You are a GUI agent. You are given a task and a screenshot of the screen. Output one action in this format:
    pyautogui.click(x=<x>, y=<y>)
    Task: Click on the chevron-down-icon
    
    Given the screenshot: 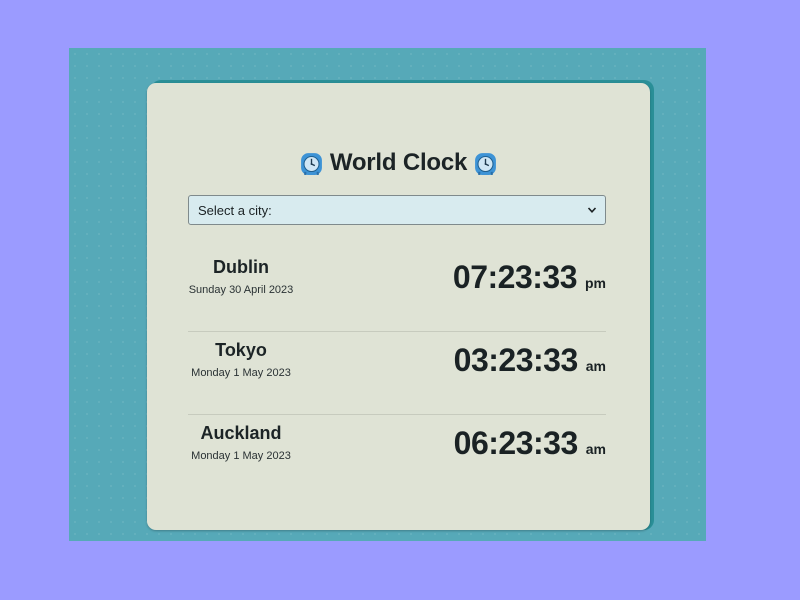 What is the action you would take?
    pyautogui.click(x=592, y=210)
    